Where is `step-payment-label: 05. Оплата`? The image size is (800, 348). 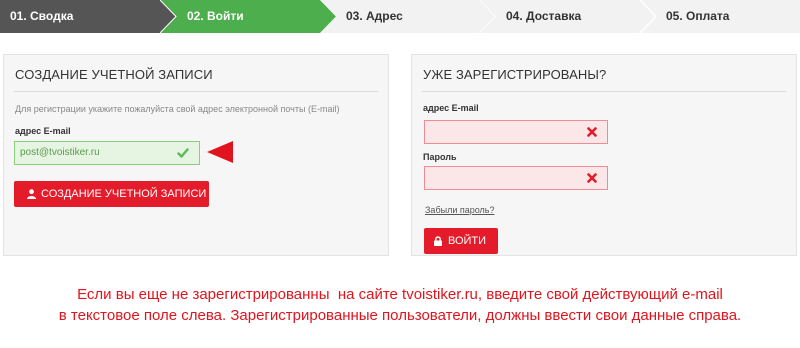
step-payment-label: 05. Оплата is located at coordinates (698, 16).